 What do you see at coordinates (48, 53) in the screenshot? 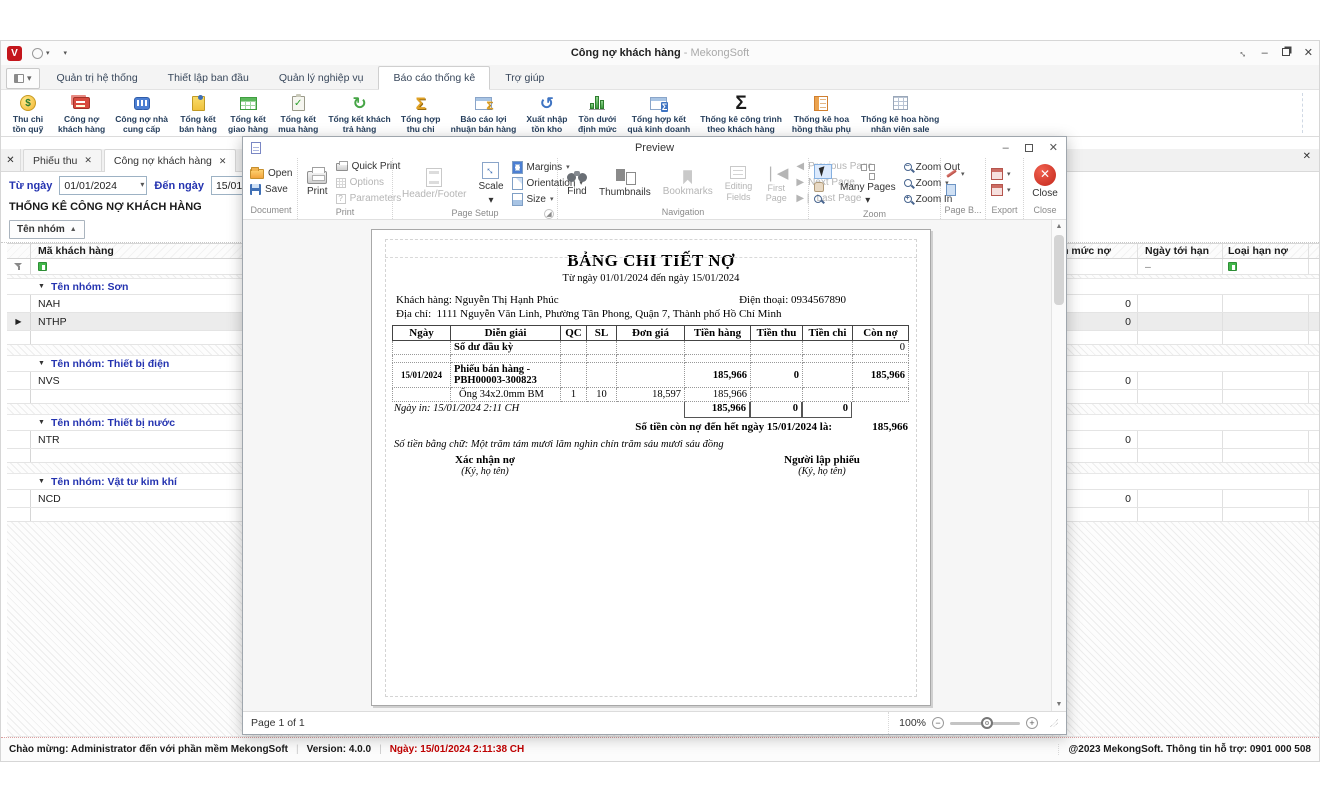
I see `quick-access-caret-icon: ▾` at bounding box center [48, 53].